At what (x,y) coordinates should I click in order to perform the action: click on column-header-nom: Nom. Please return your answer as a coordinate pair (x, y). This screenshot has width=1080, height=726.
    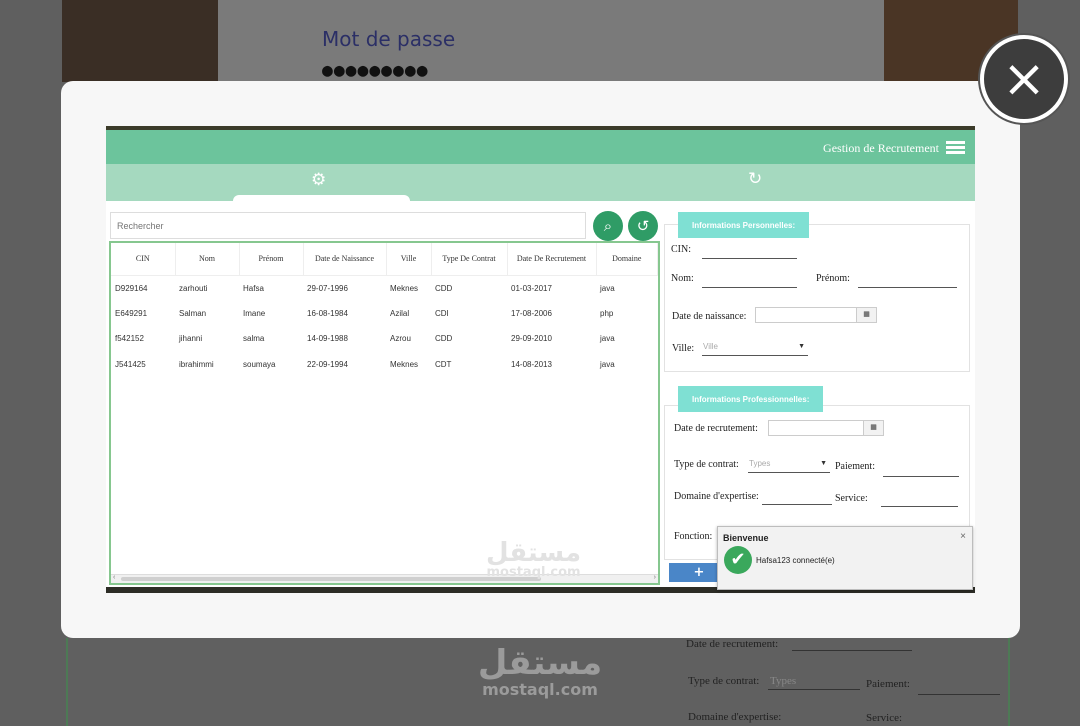
    Looking at the image, I should click on (207, 259).